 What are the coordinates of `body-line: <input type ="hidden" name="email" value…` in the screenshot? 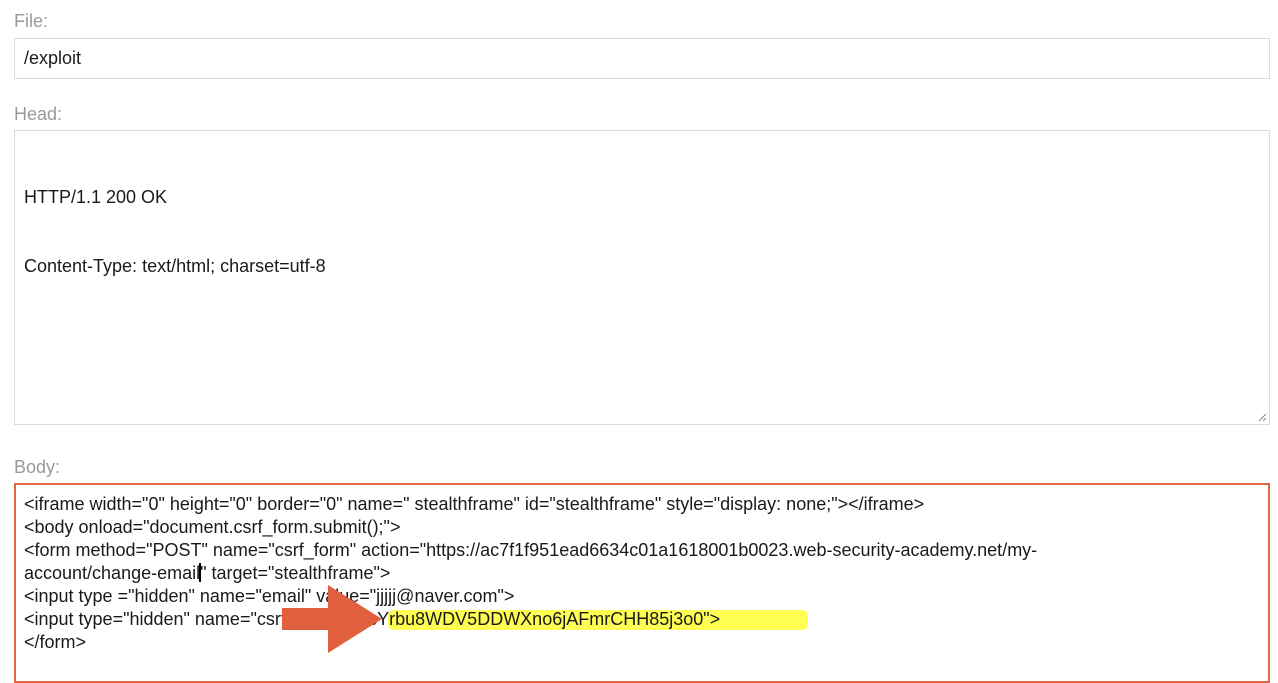 It's located at (269, 596).